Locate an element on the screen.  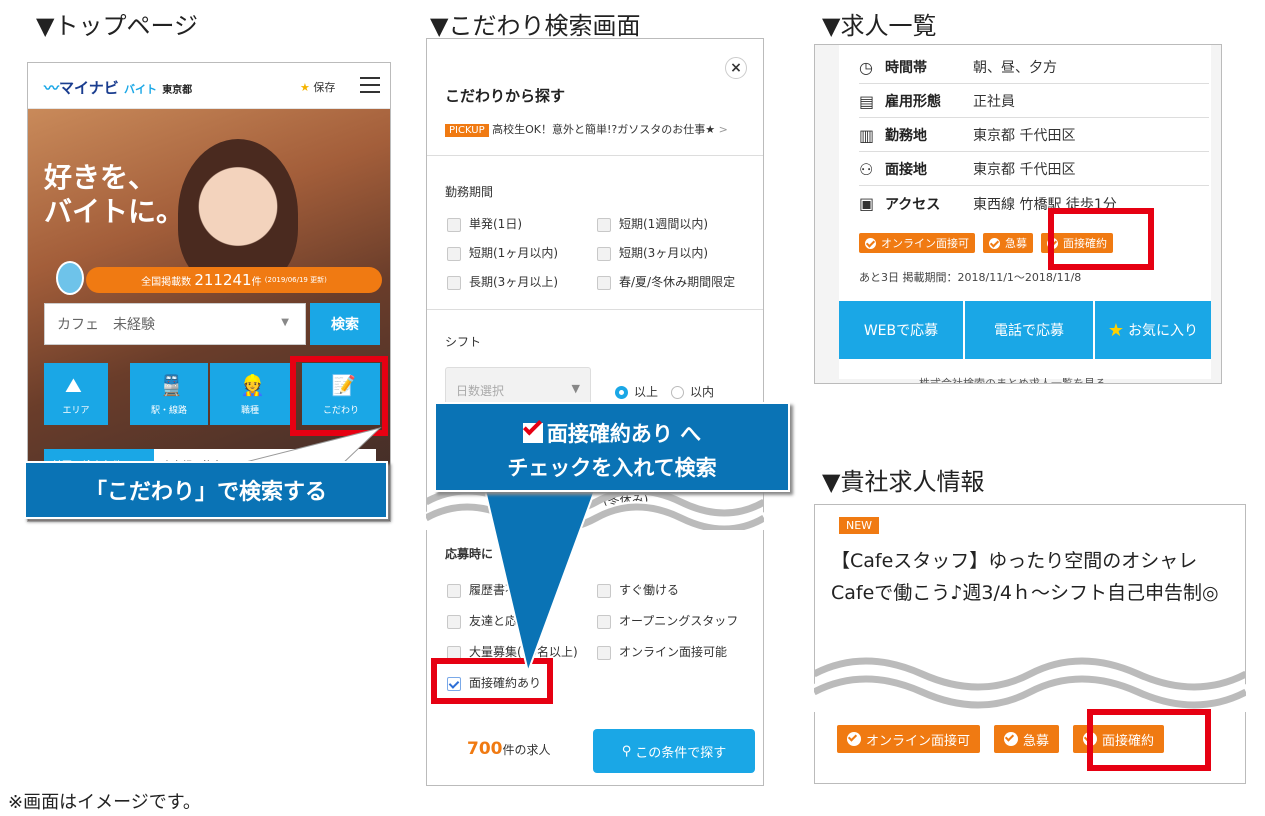
highlight-list-badge is located at coordinates (1101, 239).